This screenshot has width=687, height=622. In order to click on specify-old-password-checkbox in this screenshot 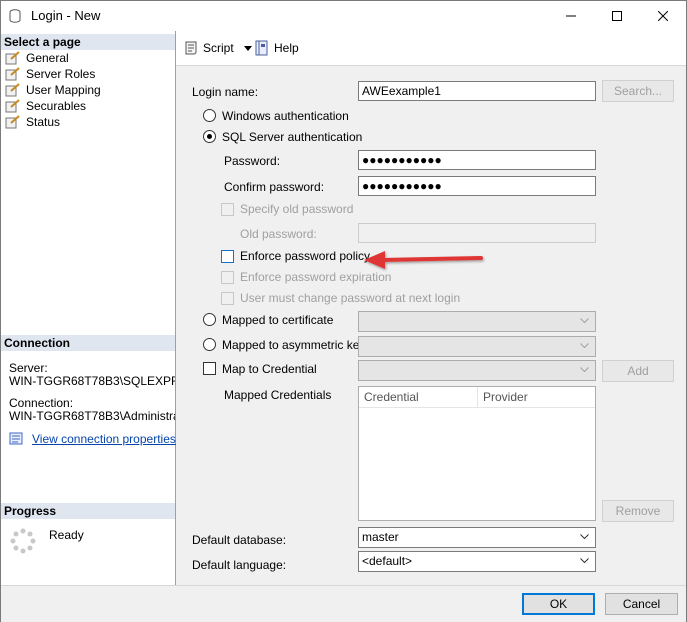, I will do `click(227, 209)`.